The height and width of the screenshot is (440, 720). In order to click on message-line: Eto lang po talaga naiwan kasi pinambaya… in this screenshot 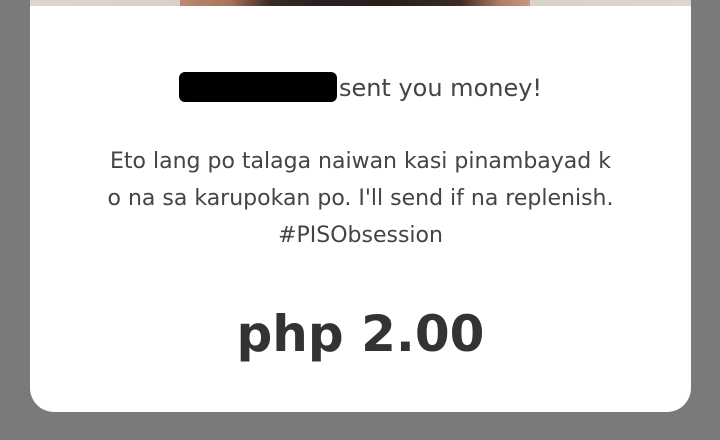, I will do `click(360, 161)`.